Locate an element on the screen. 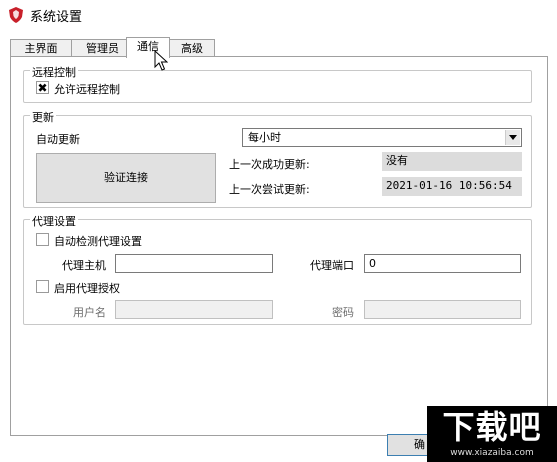  update-title: 更新 is located at coordinates (43, 117).